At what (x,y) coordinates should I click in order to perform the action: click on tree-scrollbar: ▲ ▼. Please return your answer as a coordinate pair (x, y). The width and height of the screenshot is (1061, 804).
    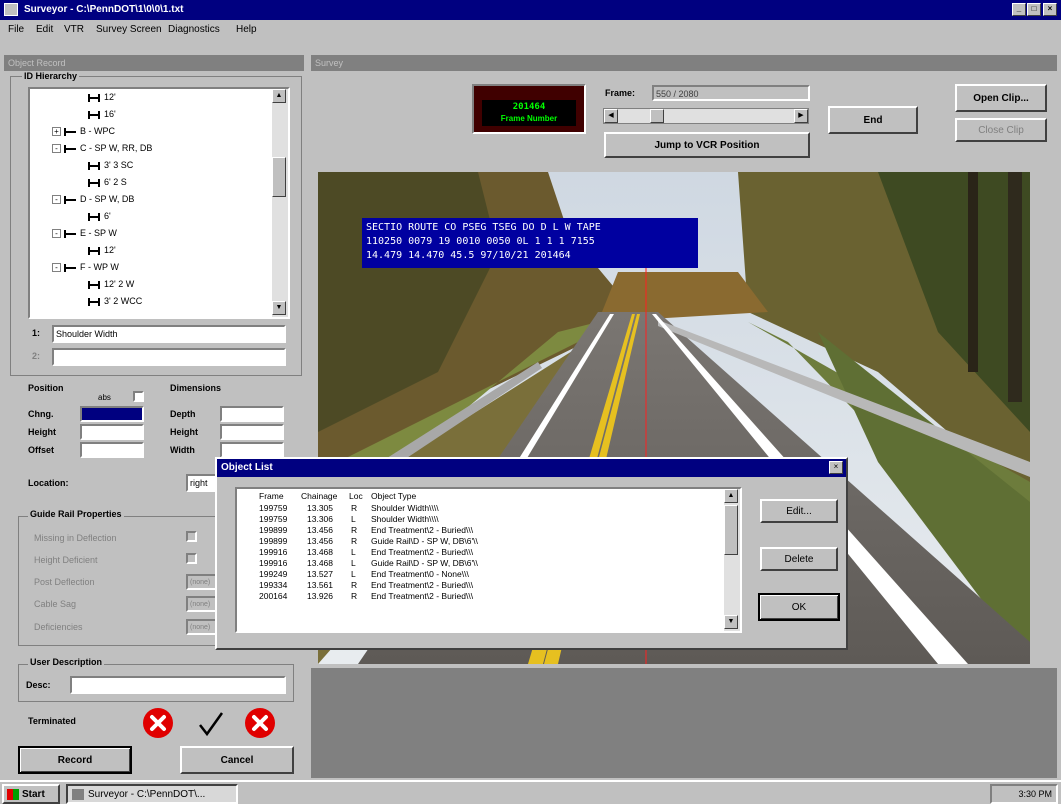
    Looking at the image, I should click on (280, 203).